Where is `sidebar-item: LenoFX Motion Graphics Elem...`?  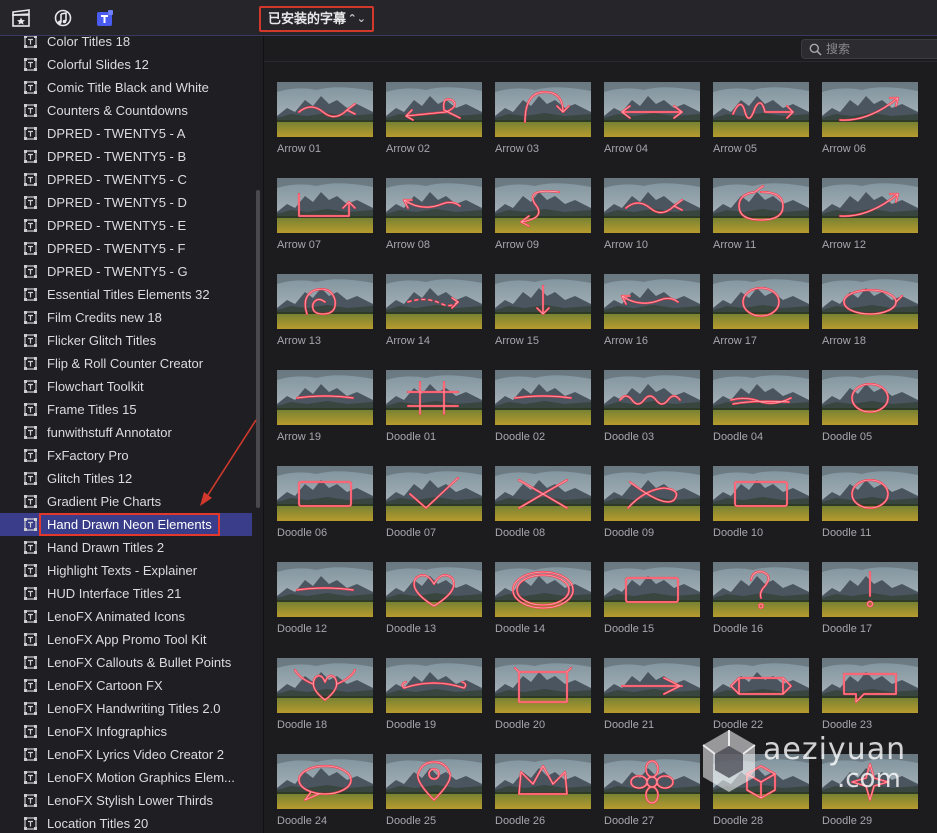
sidebar-item: LenoFX Motion Graphics Elem... is located at coordinates (126, 777).